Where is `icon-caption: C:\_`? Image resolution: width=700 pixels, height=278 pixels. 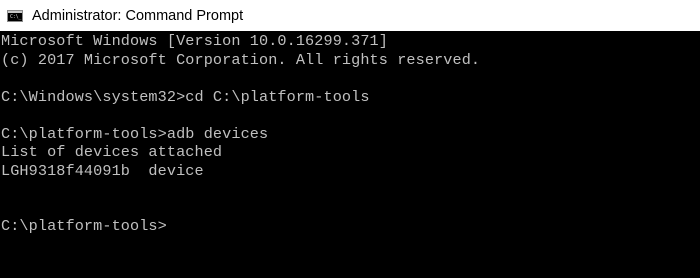
icon-caption: C:\_ is located at coordinates (16, 16).